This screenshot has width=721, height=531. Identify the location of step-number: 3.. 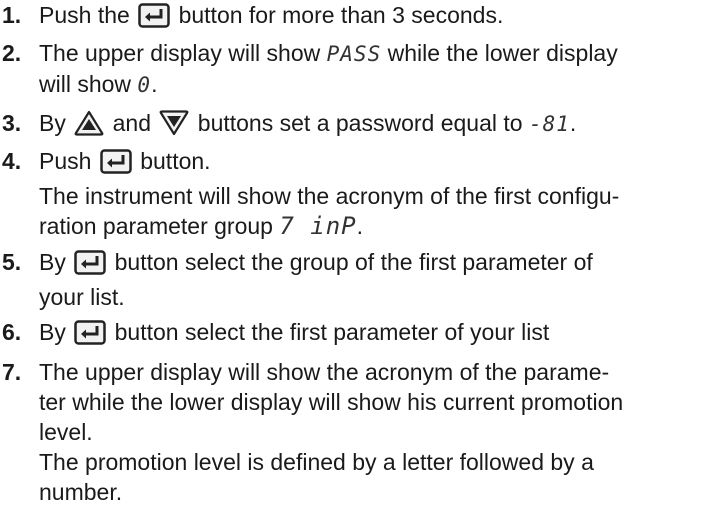
(12, 123).